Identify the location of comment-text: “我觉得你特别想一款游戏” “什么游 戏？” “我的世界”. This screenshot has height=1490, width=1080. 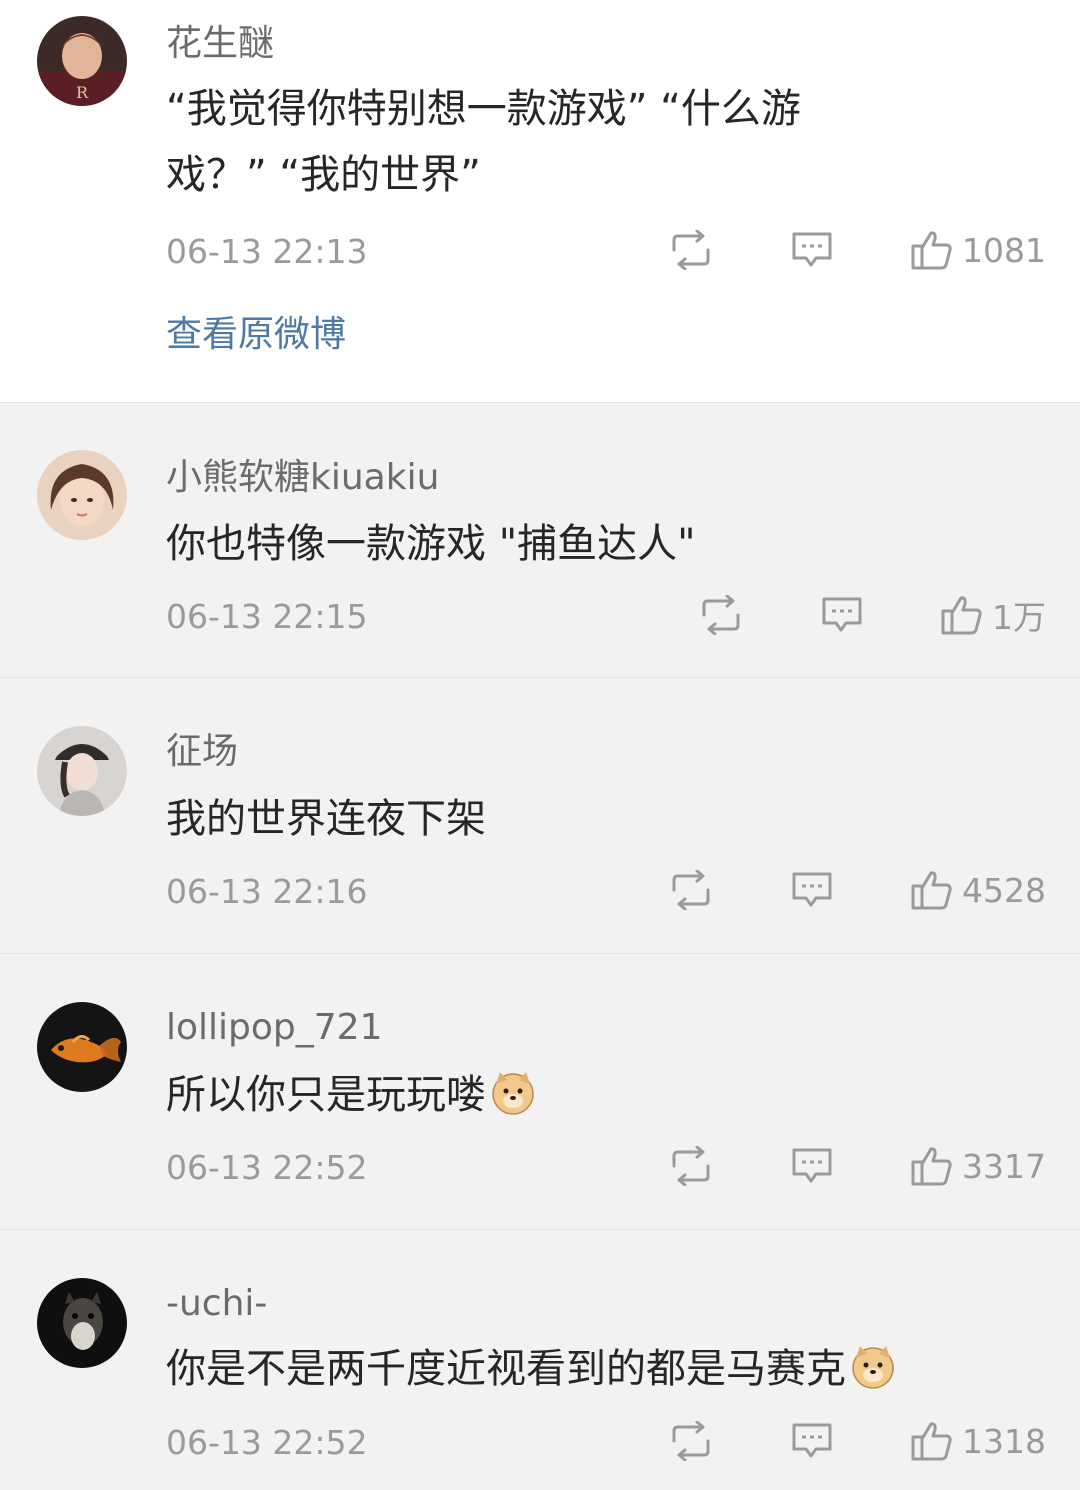
(558, 142).